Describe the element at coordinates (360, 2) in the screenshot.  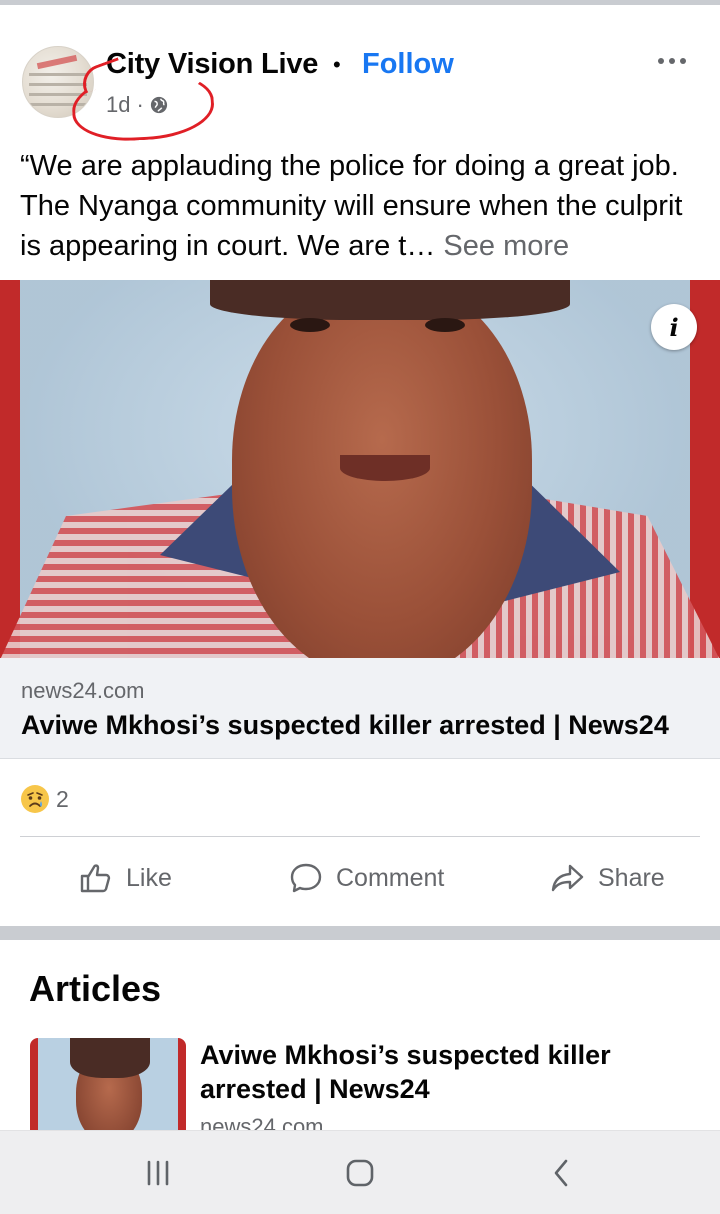
I see `top-divider` at that location.